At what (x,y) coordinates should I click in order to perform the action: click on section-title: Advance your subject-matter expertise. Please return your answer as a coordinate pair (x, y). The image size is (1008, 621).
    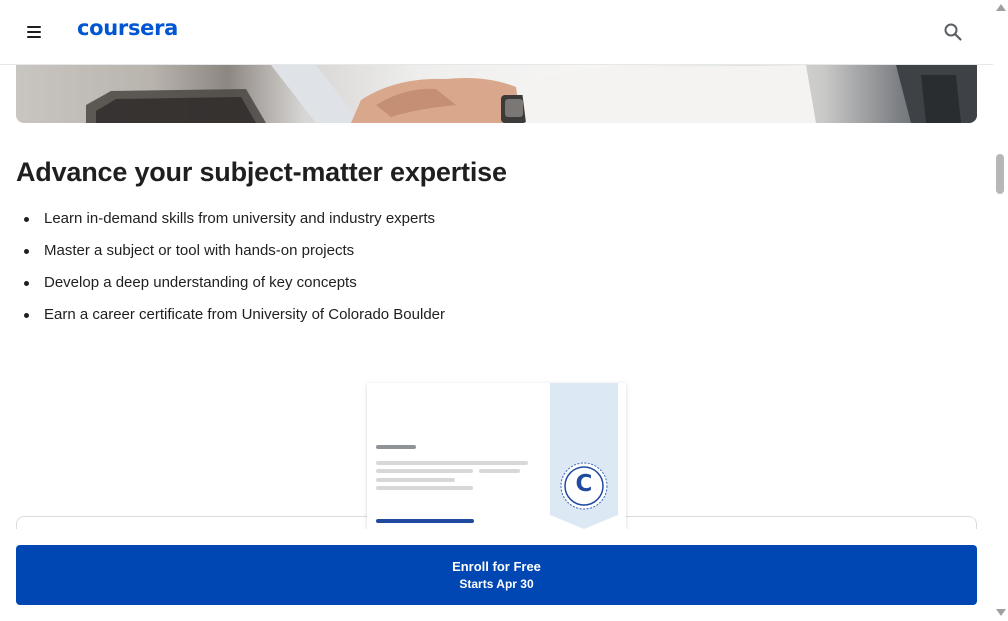
    Looking at the image, I should click on (261, 172).